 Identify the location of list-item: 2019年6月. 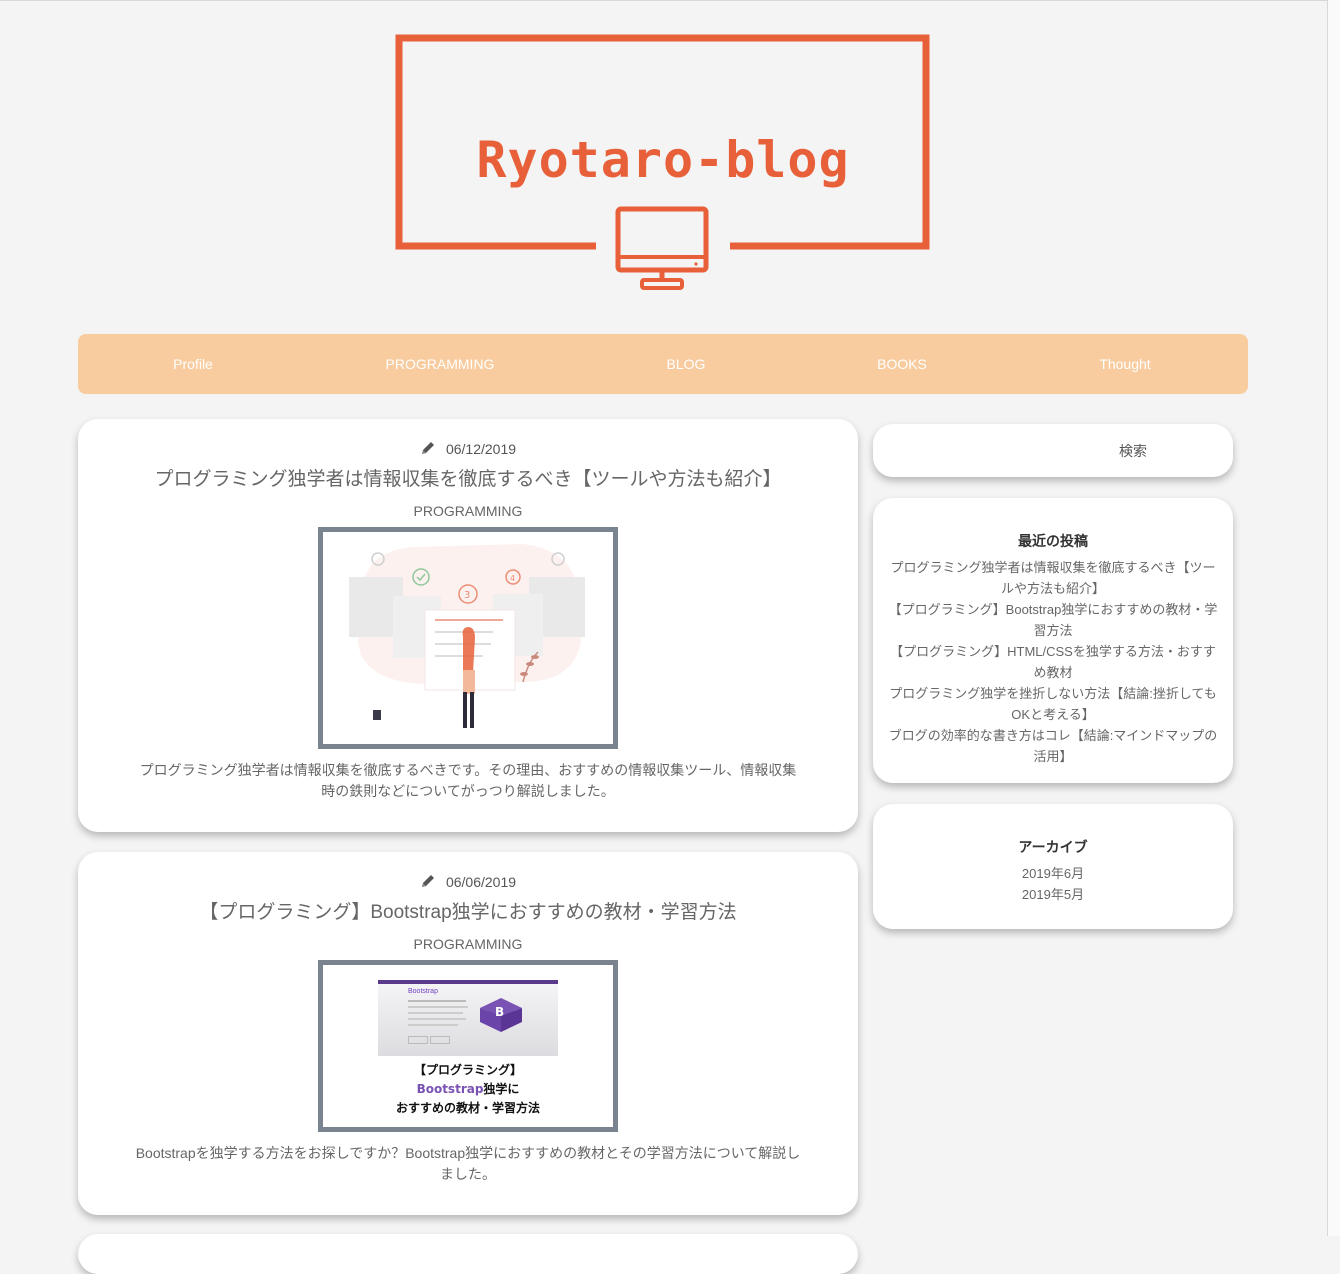
(1053, 874).